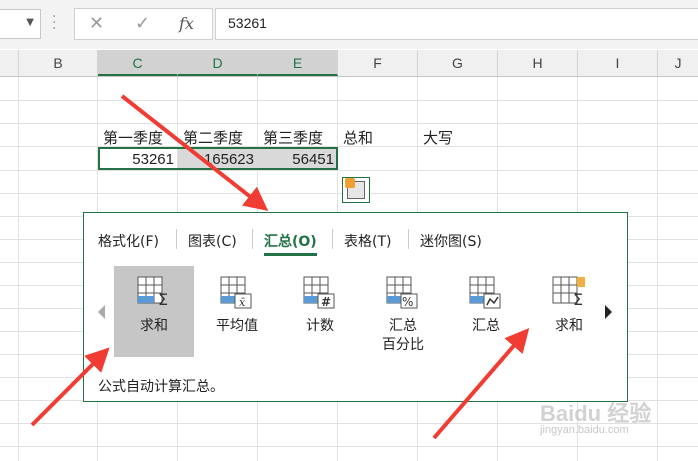  What do you see at coordinates (451, 241) in the screenshot?
I see `tab-sparklines: 迷你图(S)` at bounding box center [451, 241].